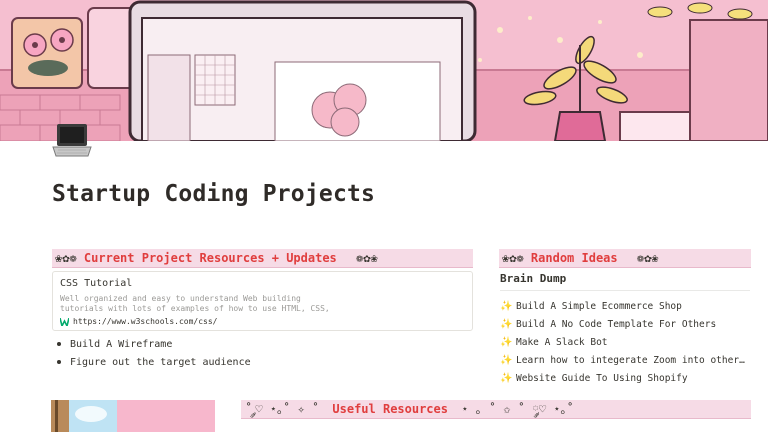 The height and width of the screenshot is (432, 768). What do you see at coordinates (616, 324) in the screenshot?
I see `list-item-text: Build A No Code Template For Others` at bounding box center [616, 324].